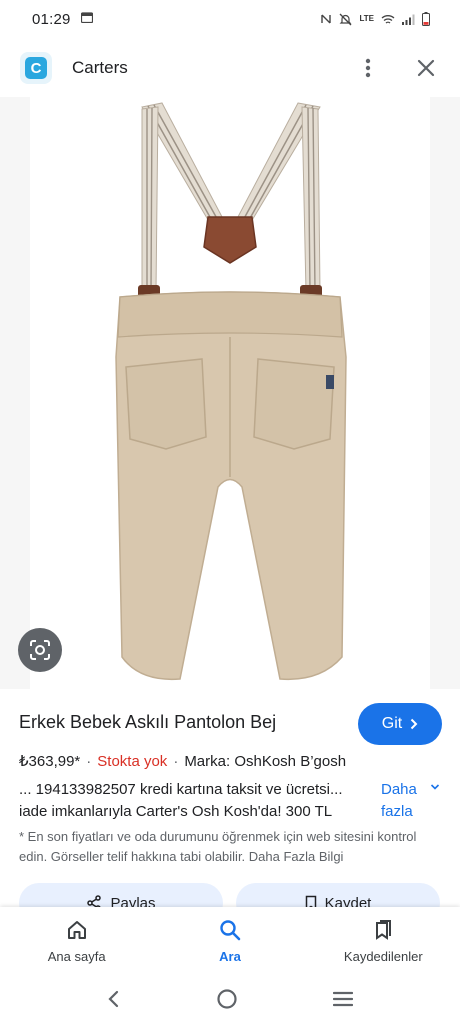  I want to click on calendar-icon, so click(86, 19).